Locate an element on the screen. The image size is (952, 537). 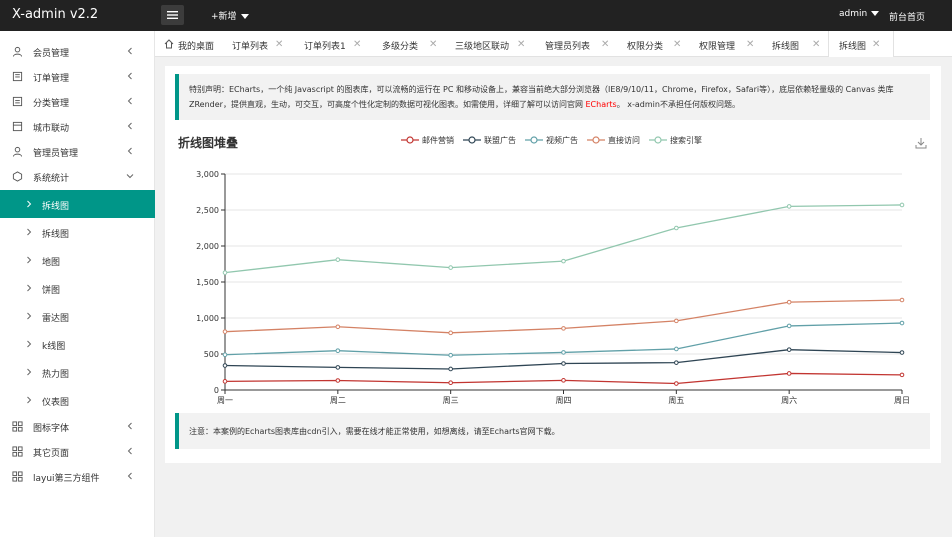
tab-label: 订单列表 is located at coordinates (250, 47).